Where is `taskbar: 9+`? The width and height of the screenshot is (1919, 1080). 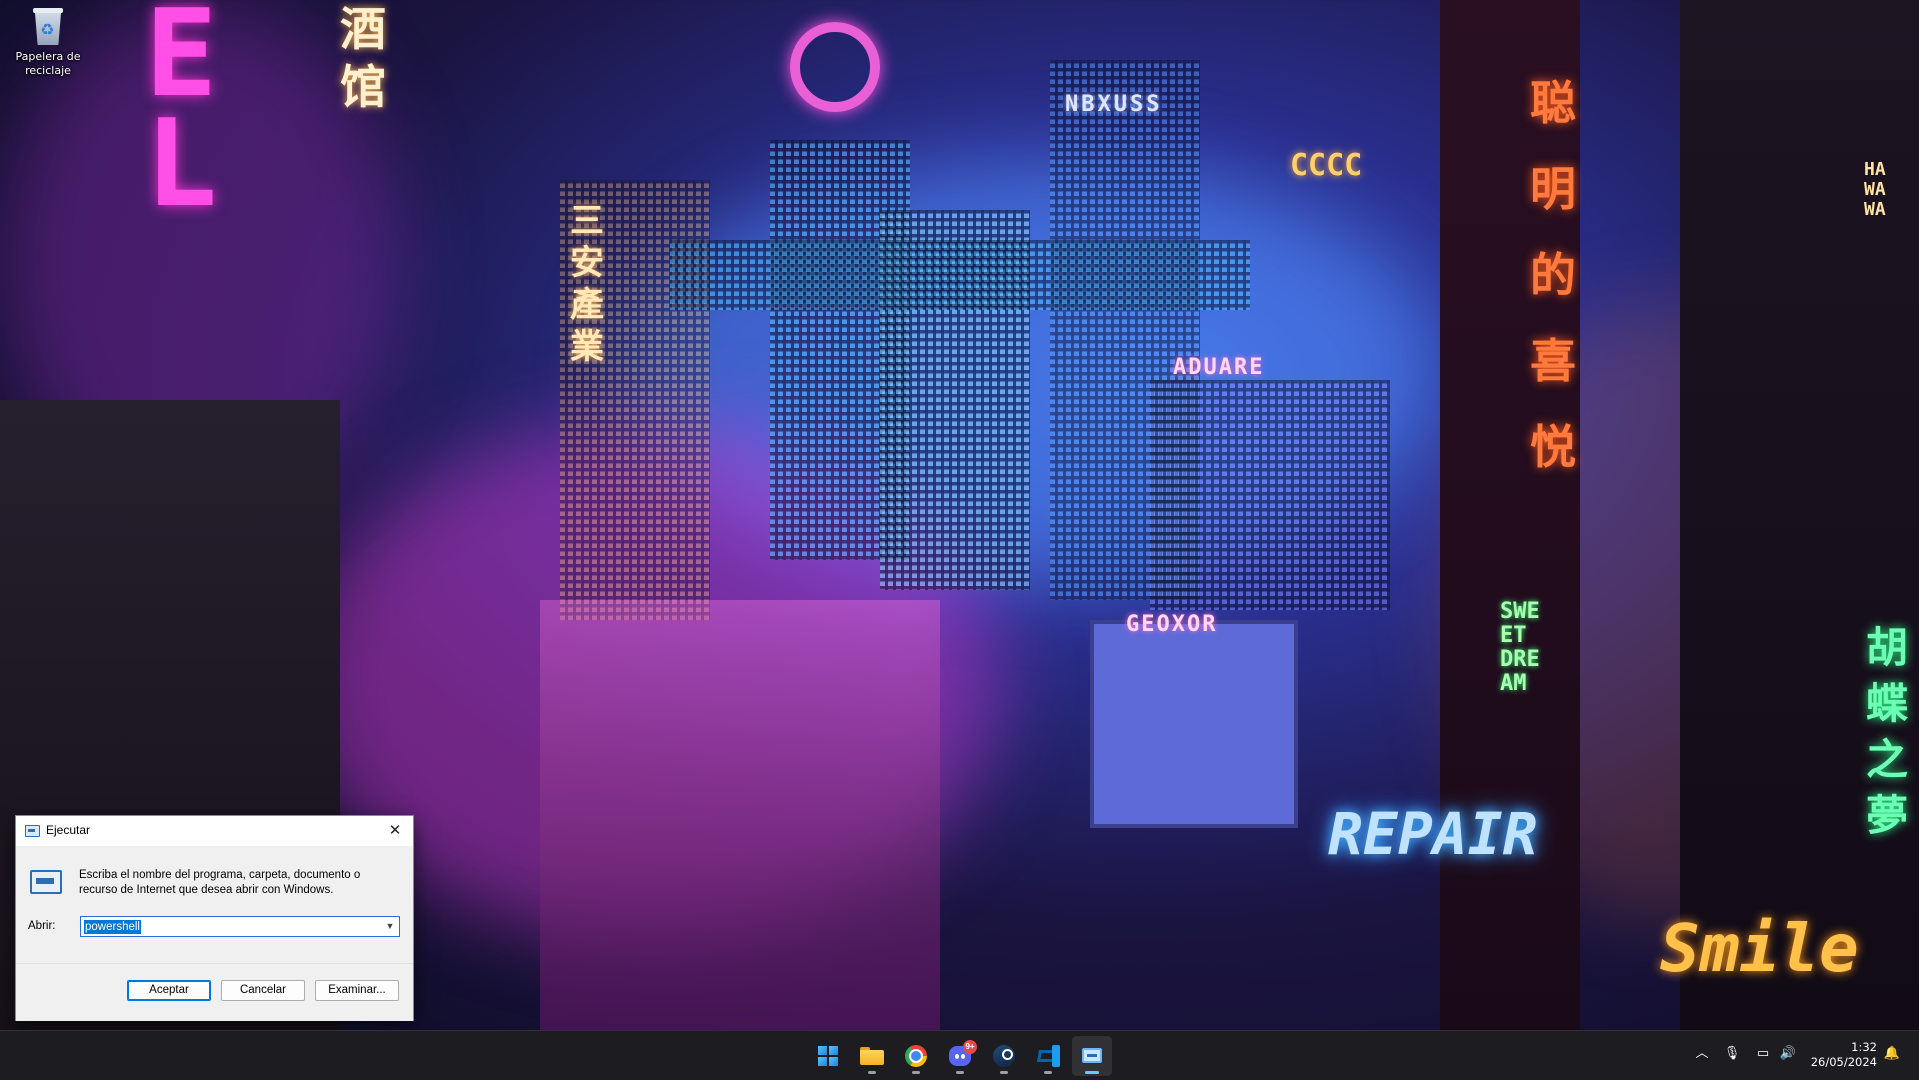
taskbar: 9+ is located at coordinates (959, 1055).